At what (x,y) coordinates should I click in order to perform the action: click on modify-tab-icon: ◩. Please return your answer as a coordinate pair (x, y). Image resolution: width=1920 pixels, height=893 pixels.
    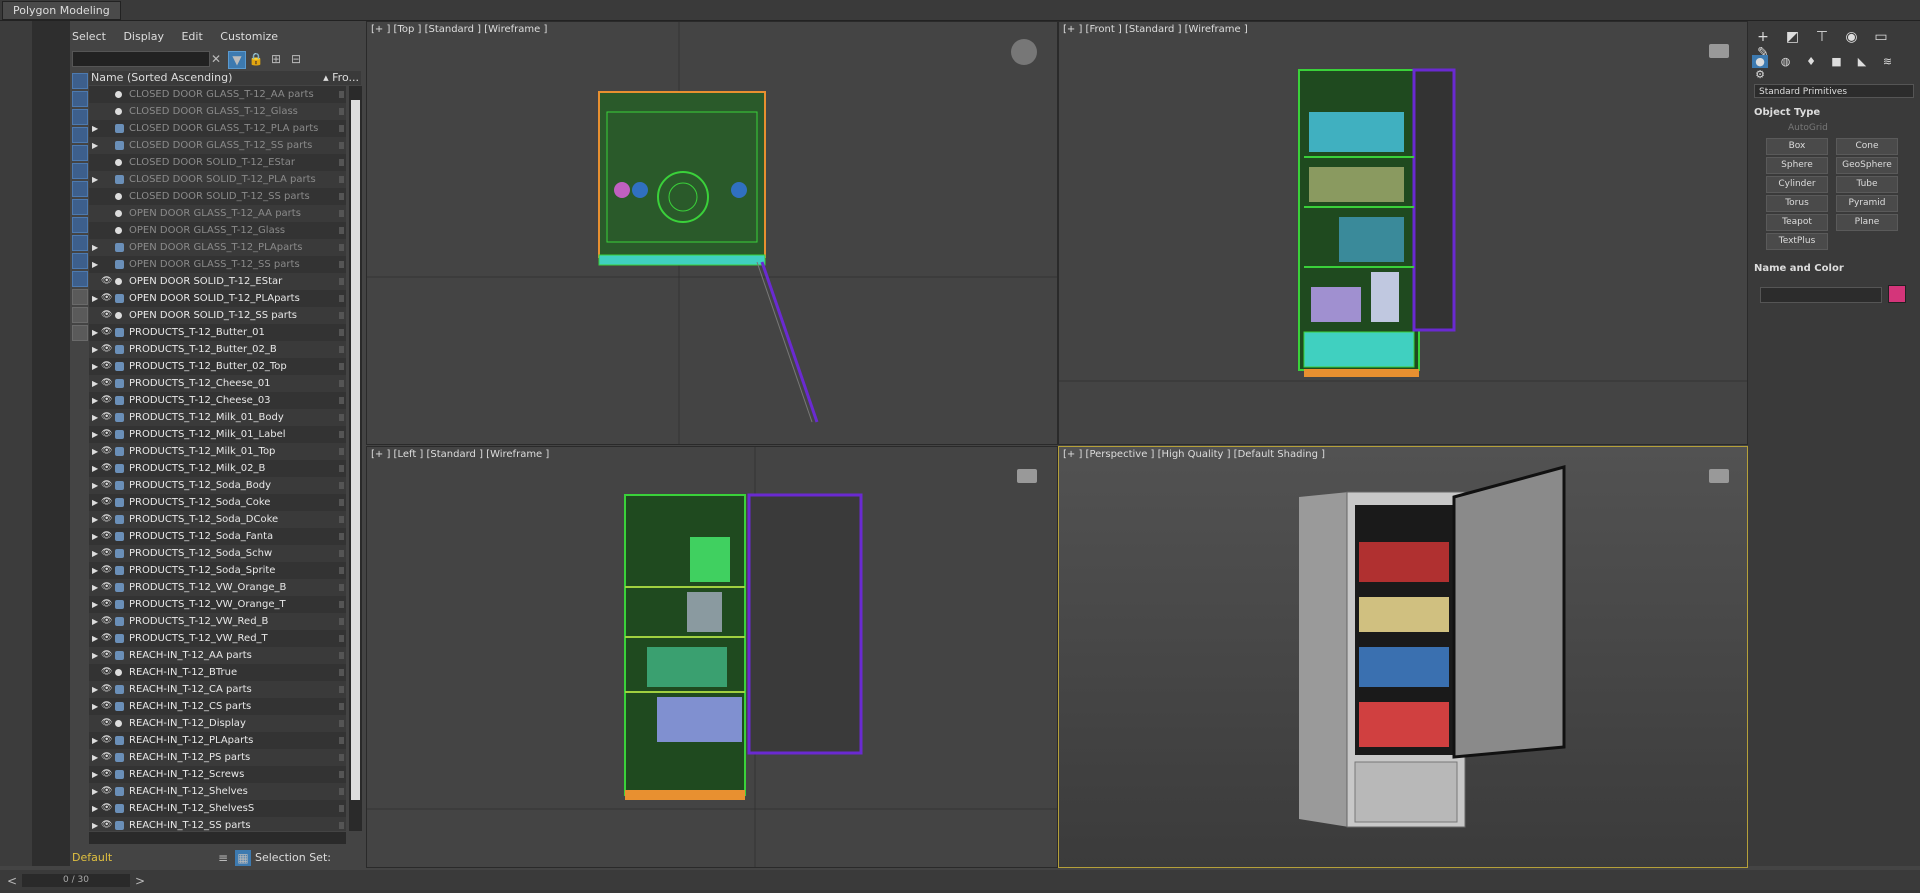
    Looking at the image, I should click on (1793, 37).